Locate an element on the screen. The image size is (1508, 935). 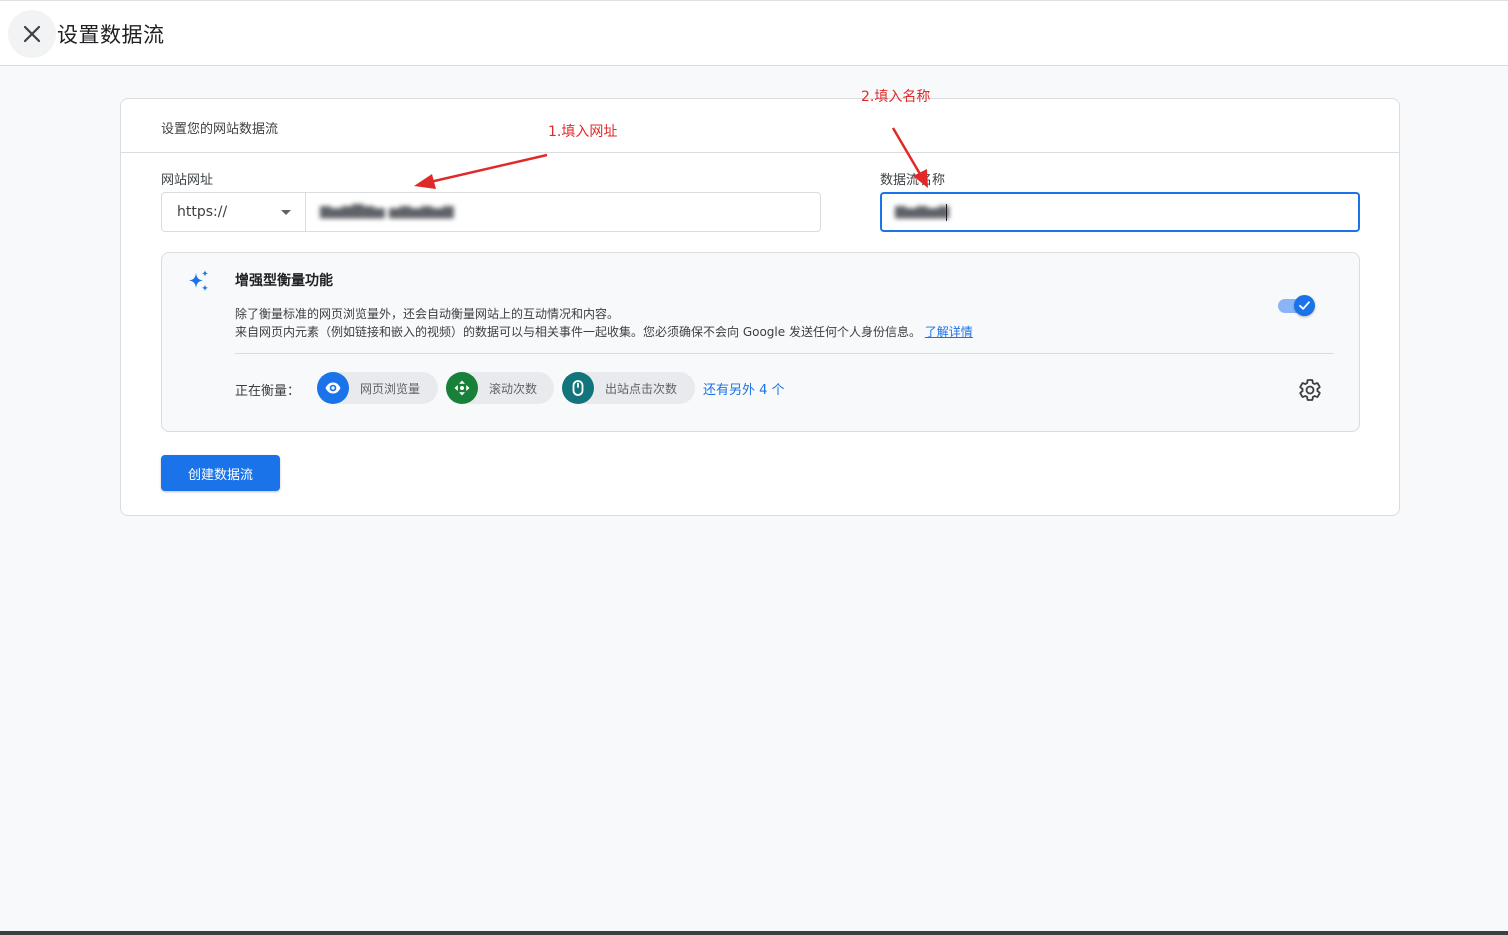
close-button is located at coordinates (32, 34).